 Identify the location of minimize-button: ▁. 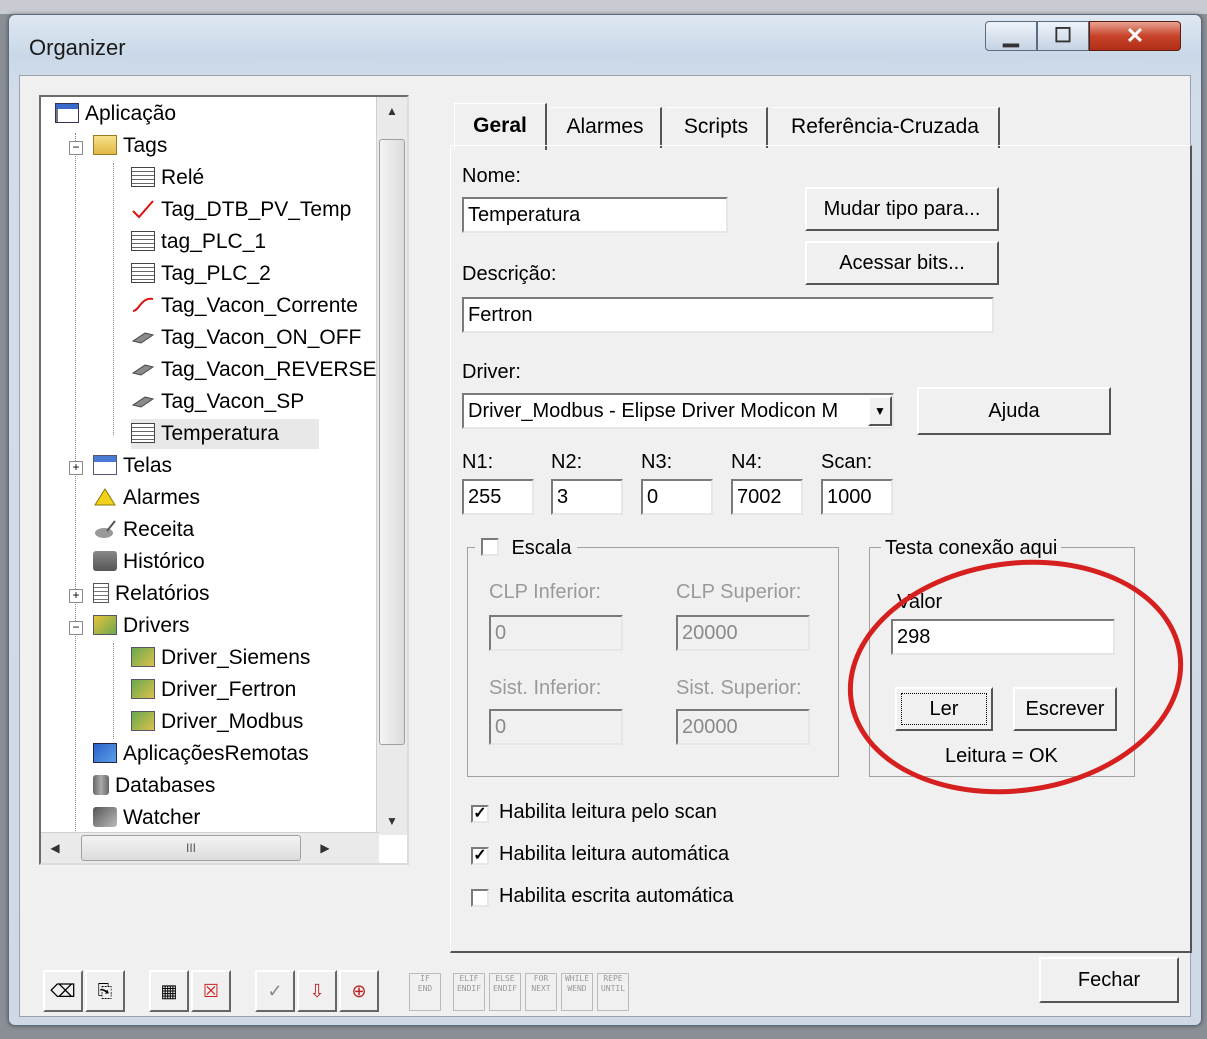
(1011, 36).